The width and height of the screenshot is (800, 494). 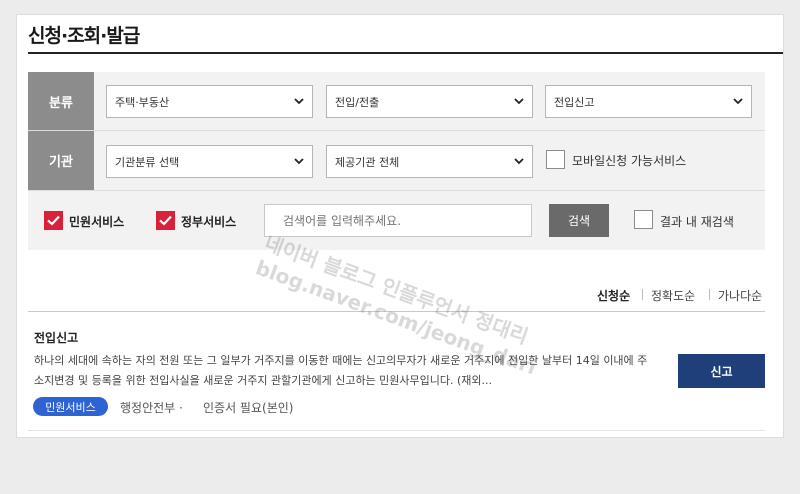 What do you see at coordinates (56, 337) in the screenshot?
I see `result-title: 전입신고` at bounding box center [56, 337].